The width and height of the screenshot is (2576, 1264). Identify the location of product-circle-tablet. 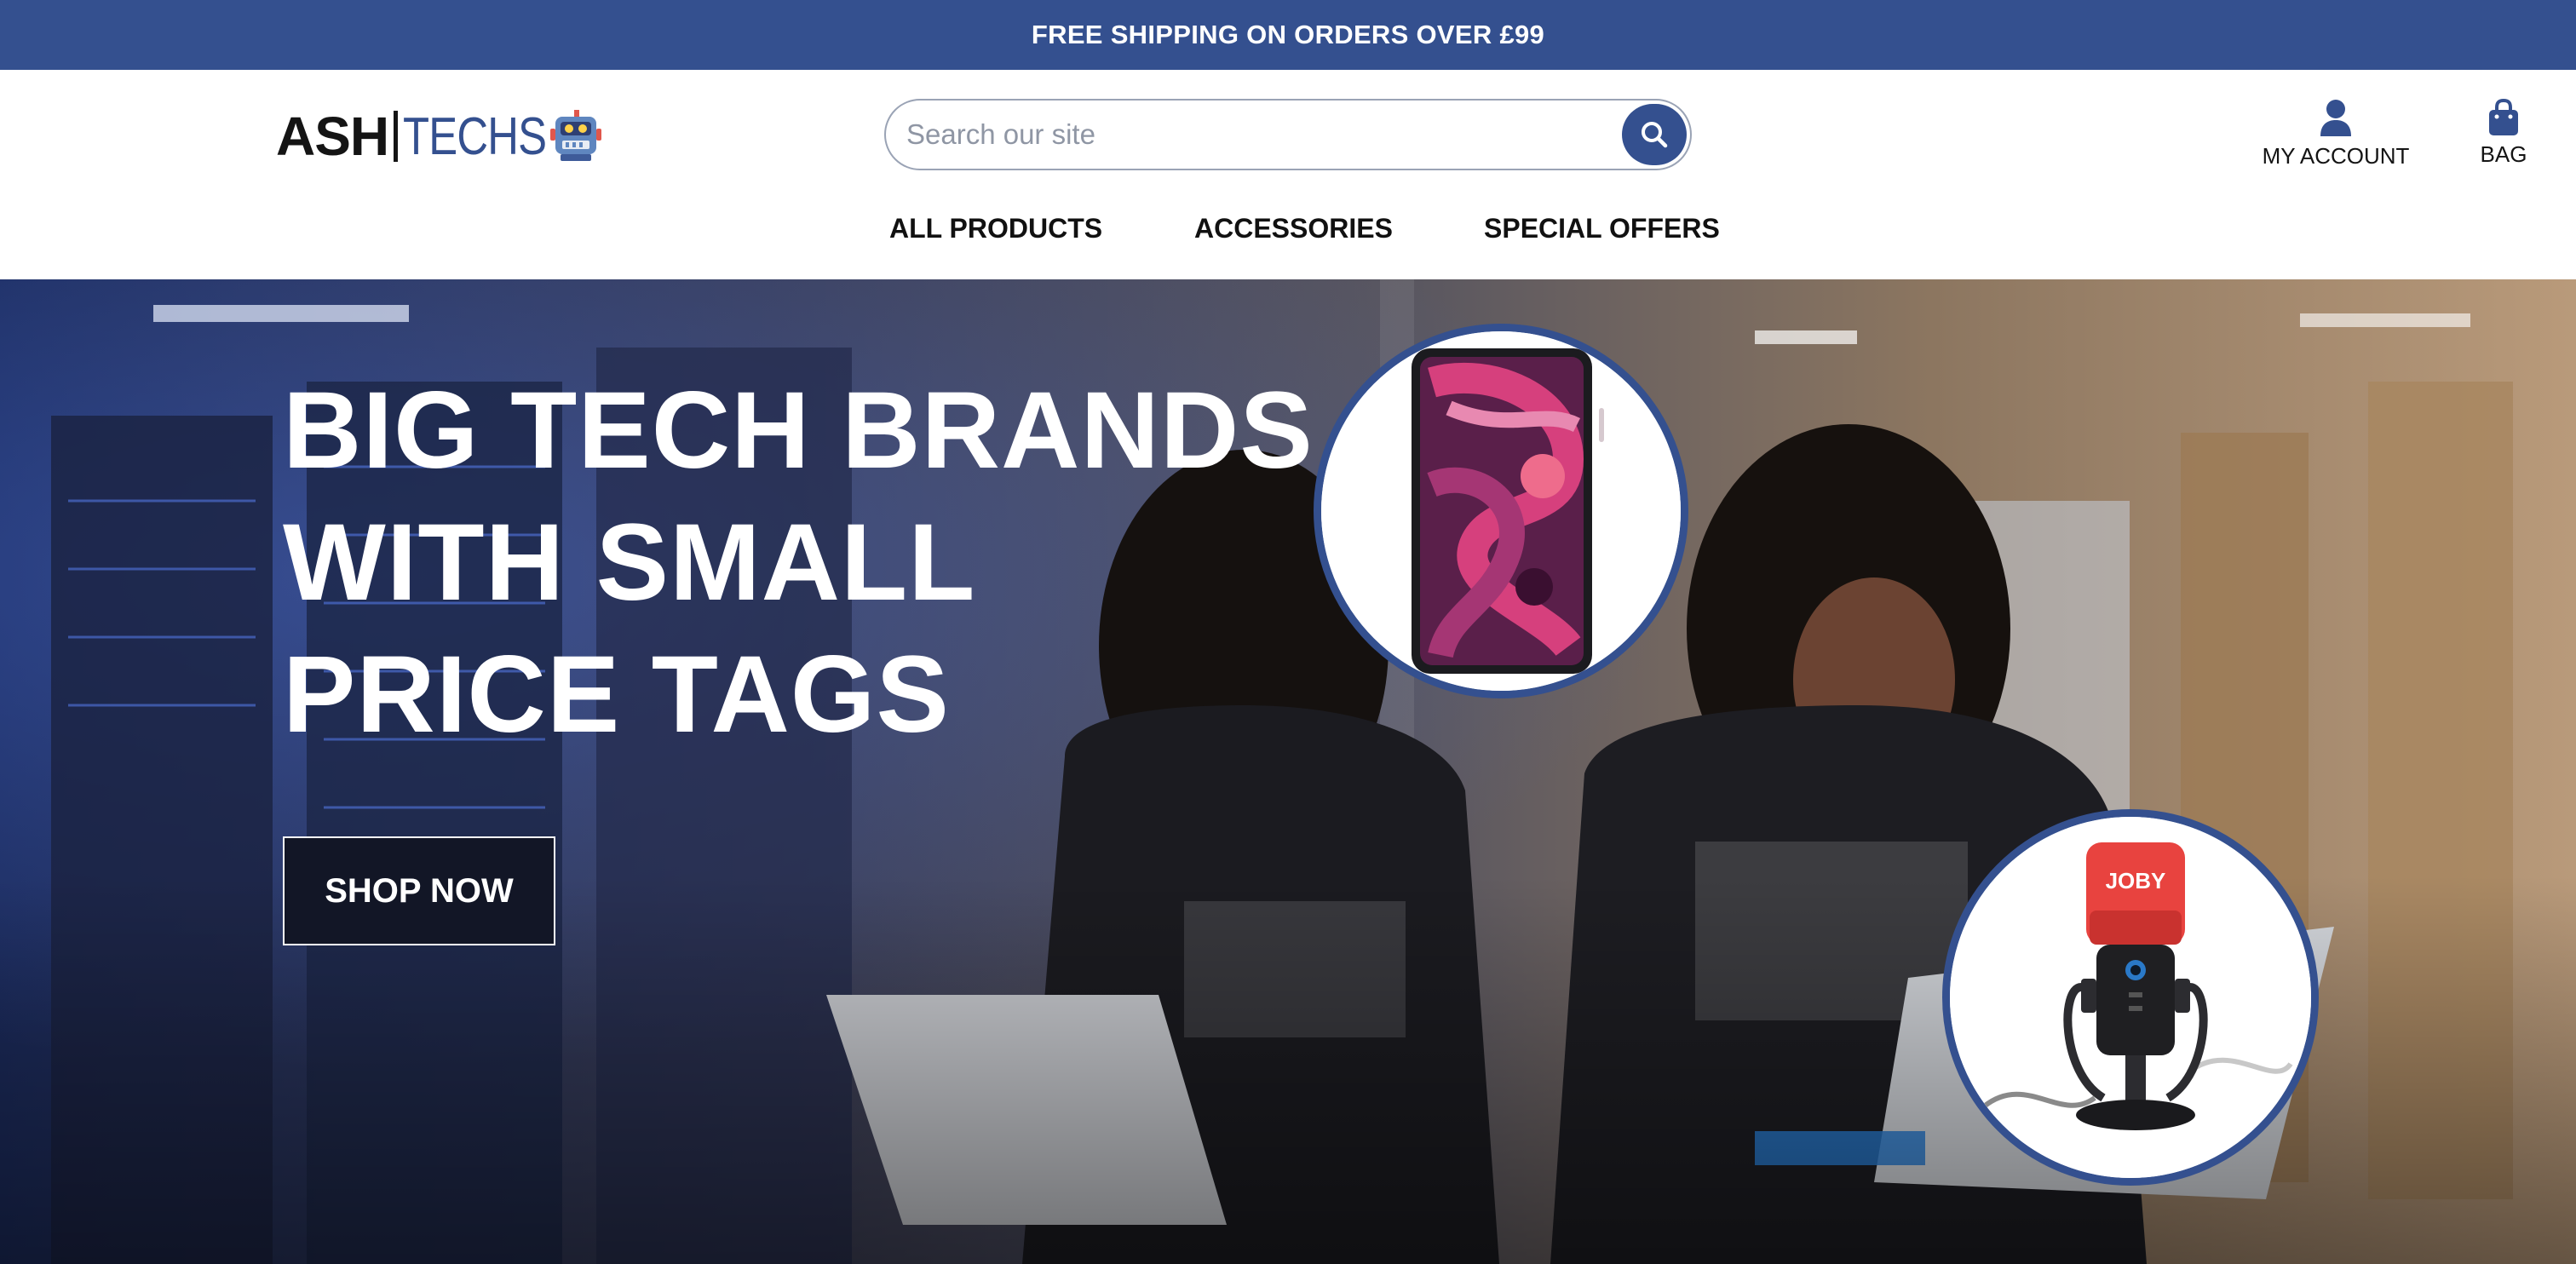
(1501, 511).